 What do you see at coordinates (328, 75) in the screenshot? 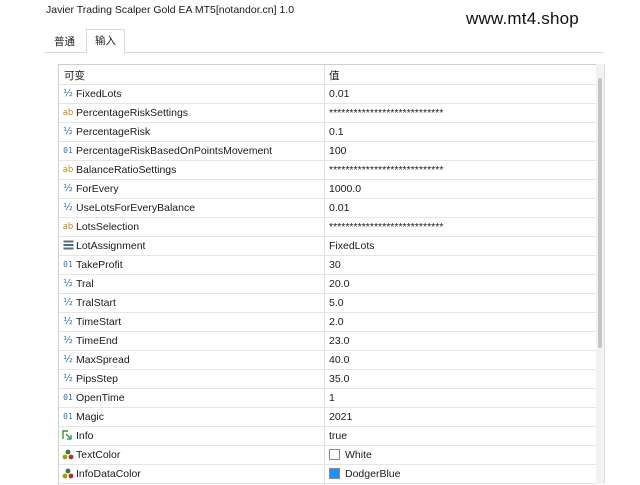
I see `grid-header: 可变 值` at bounding box center [328, 75].